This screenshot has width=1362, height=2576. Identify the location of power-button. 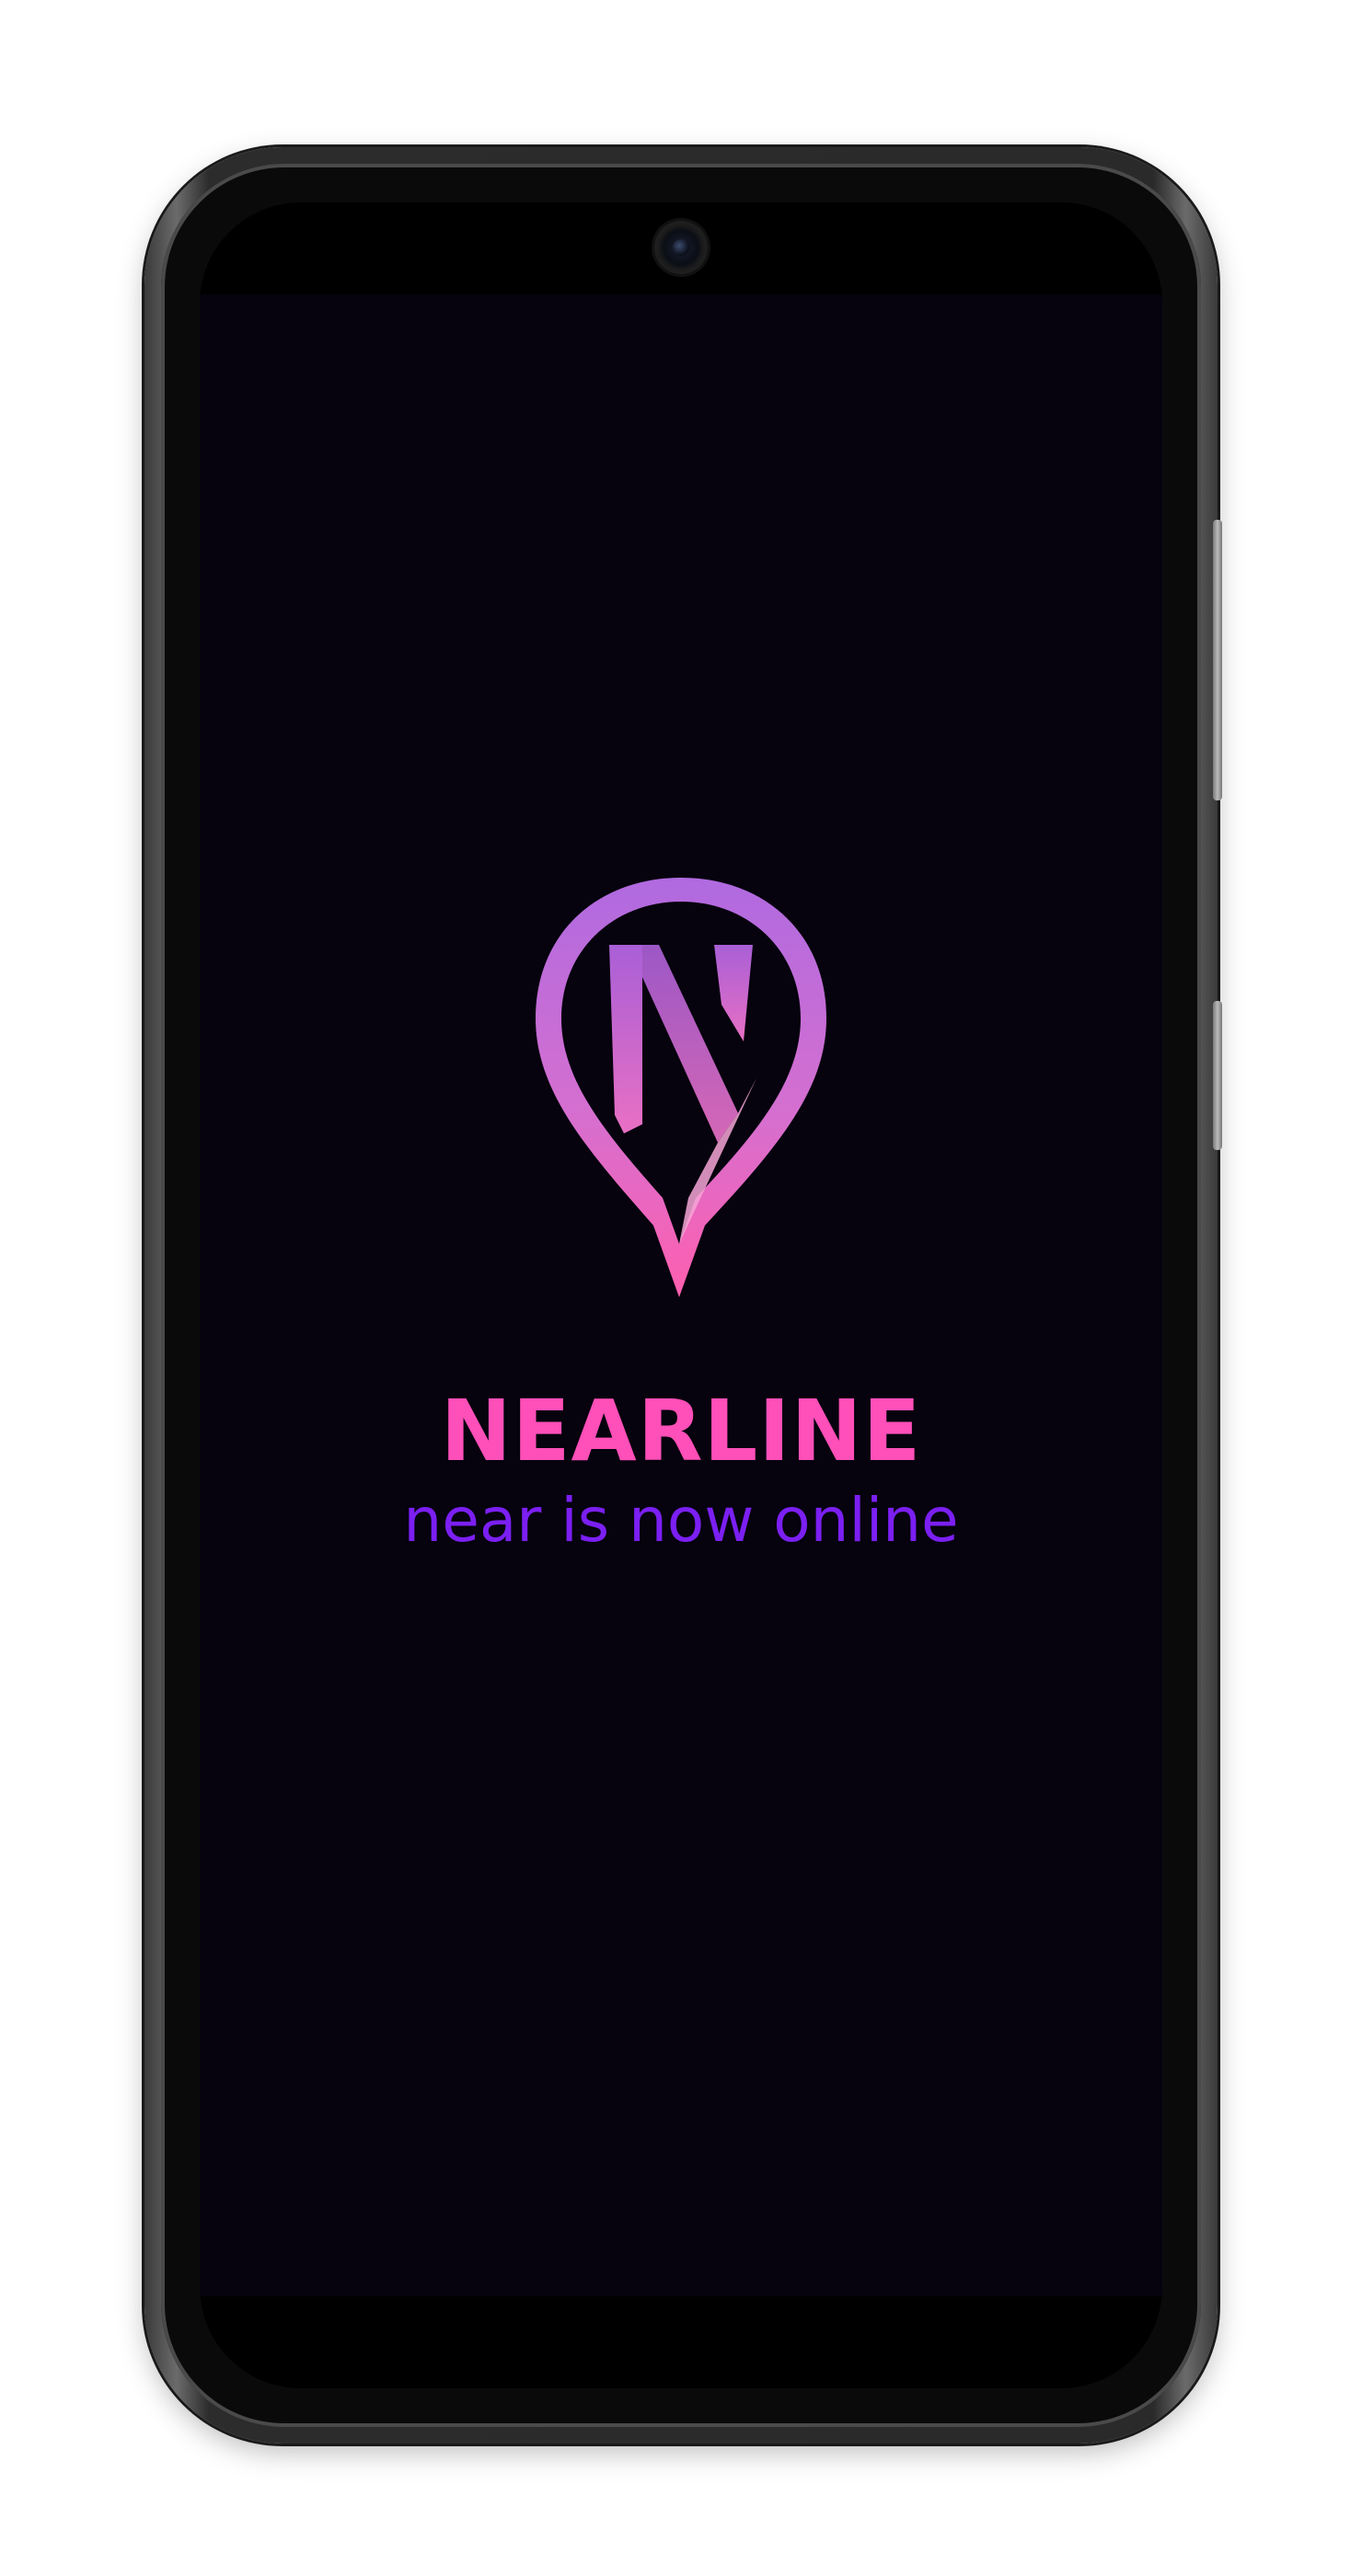
(1217, 660).